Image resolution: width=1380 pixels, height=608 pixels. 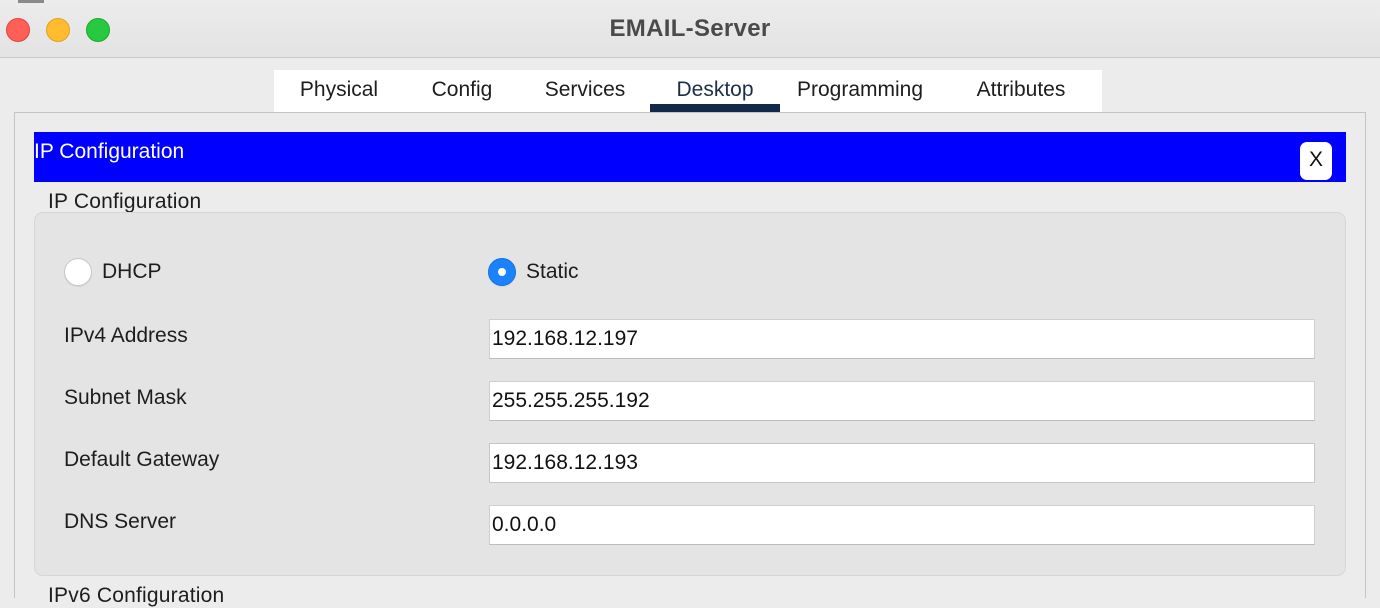 I want to click on dhcp-option: DHCP, so click(x=113, y=272).